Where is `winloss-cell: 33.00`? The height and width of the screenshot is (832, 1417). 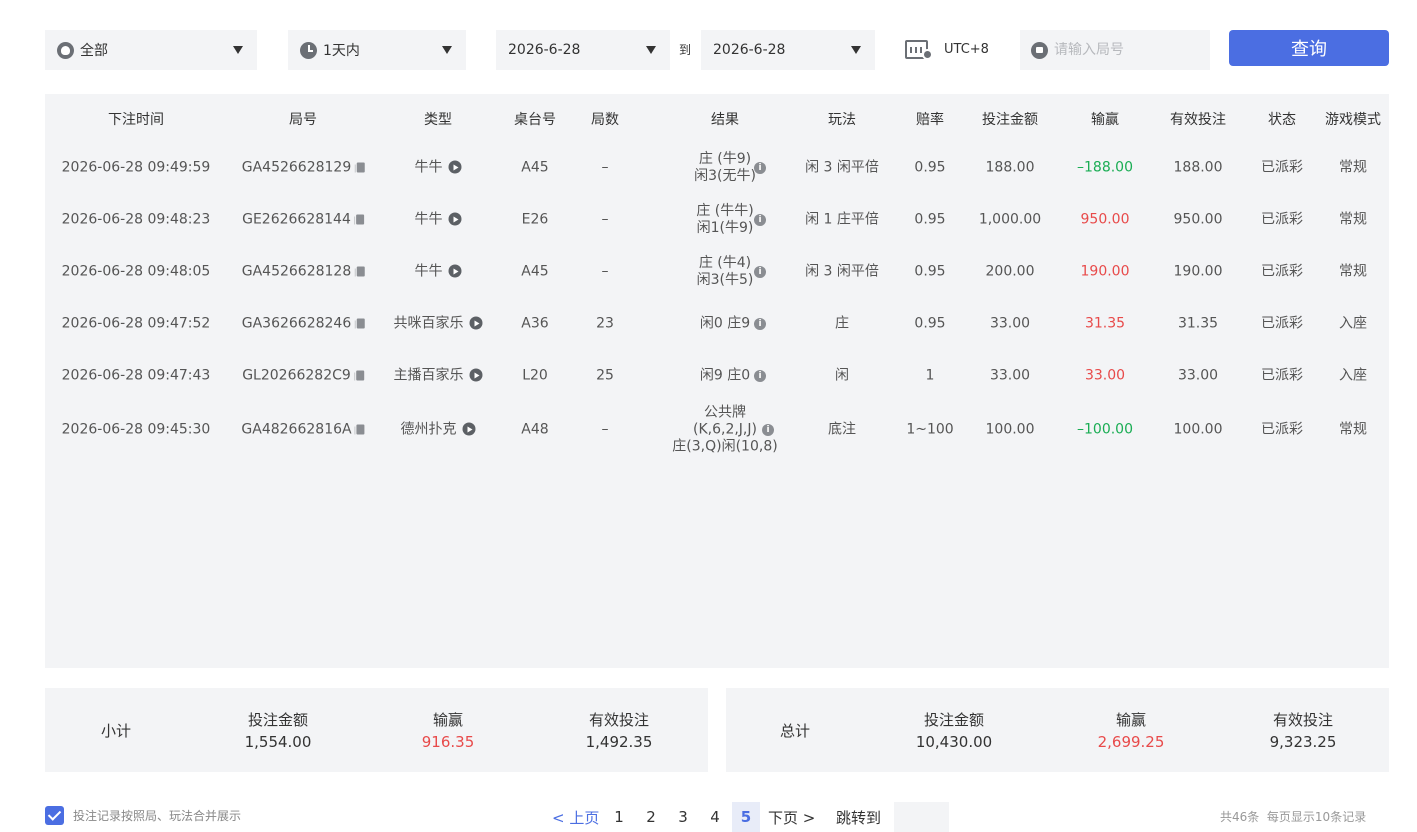 winloss-cell: 33.00 is located at coordinates (1105, 376).